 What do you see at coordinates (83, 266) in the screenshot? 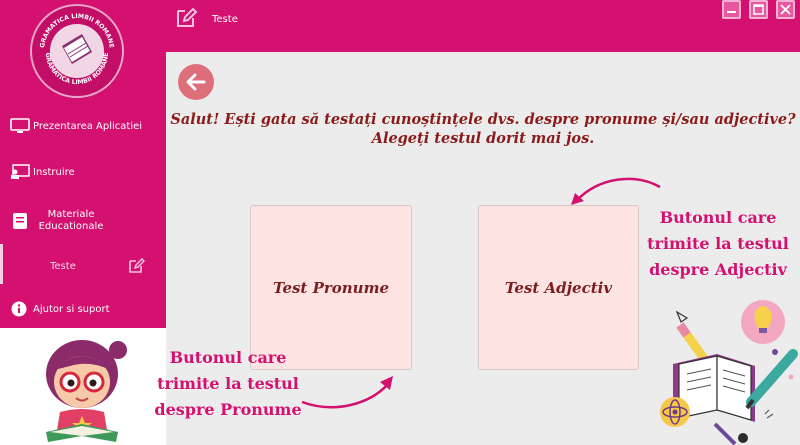
I see `sidebar-item-teste: Teste` at bounding box center [83, 266].